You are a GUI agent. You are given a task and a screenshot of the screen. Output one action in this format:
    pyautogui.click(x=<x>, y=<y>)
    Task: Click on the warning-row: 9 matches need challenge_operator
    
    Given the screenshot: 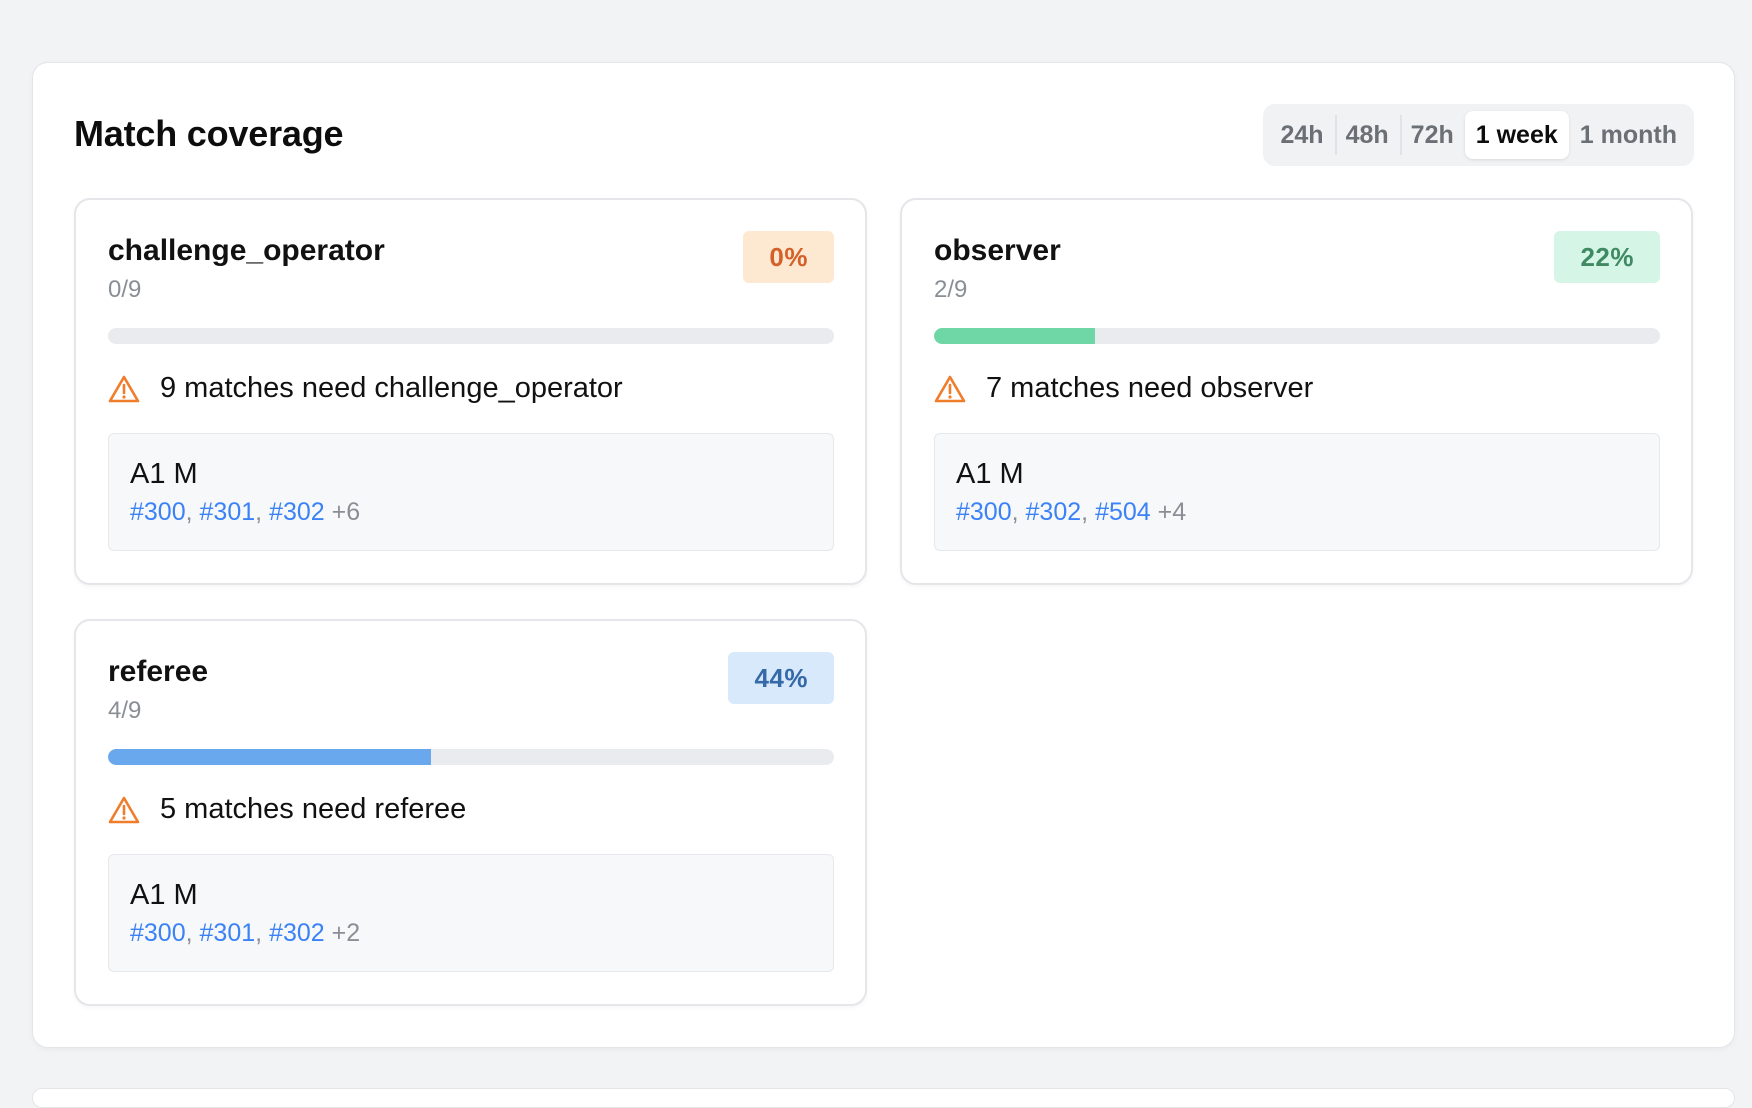 What is the action you would take?
    pyautogui.click(x=365, y=388)
    